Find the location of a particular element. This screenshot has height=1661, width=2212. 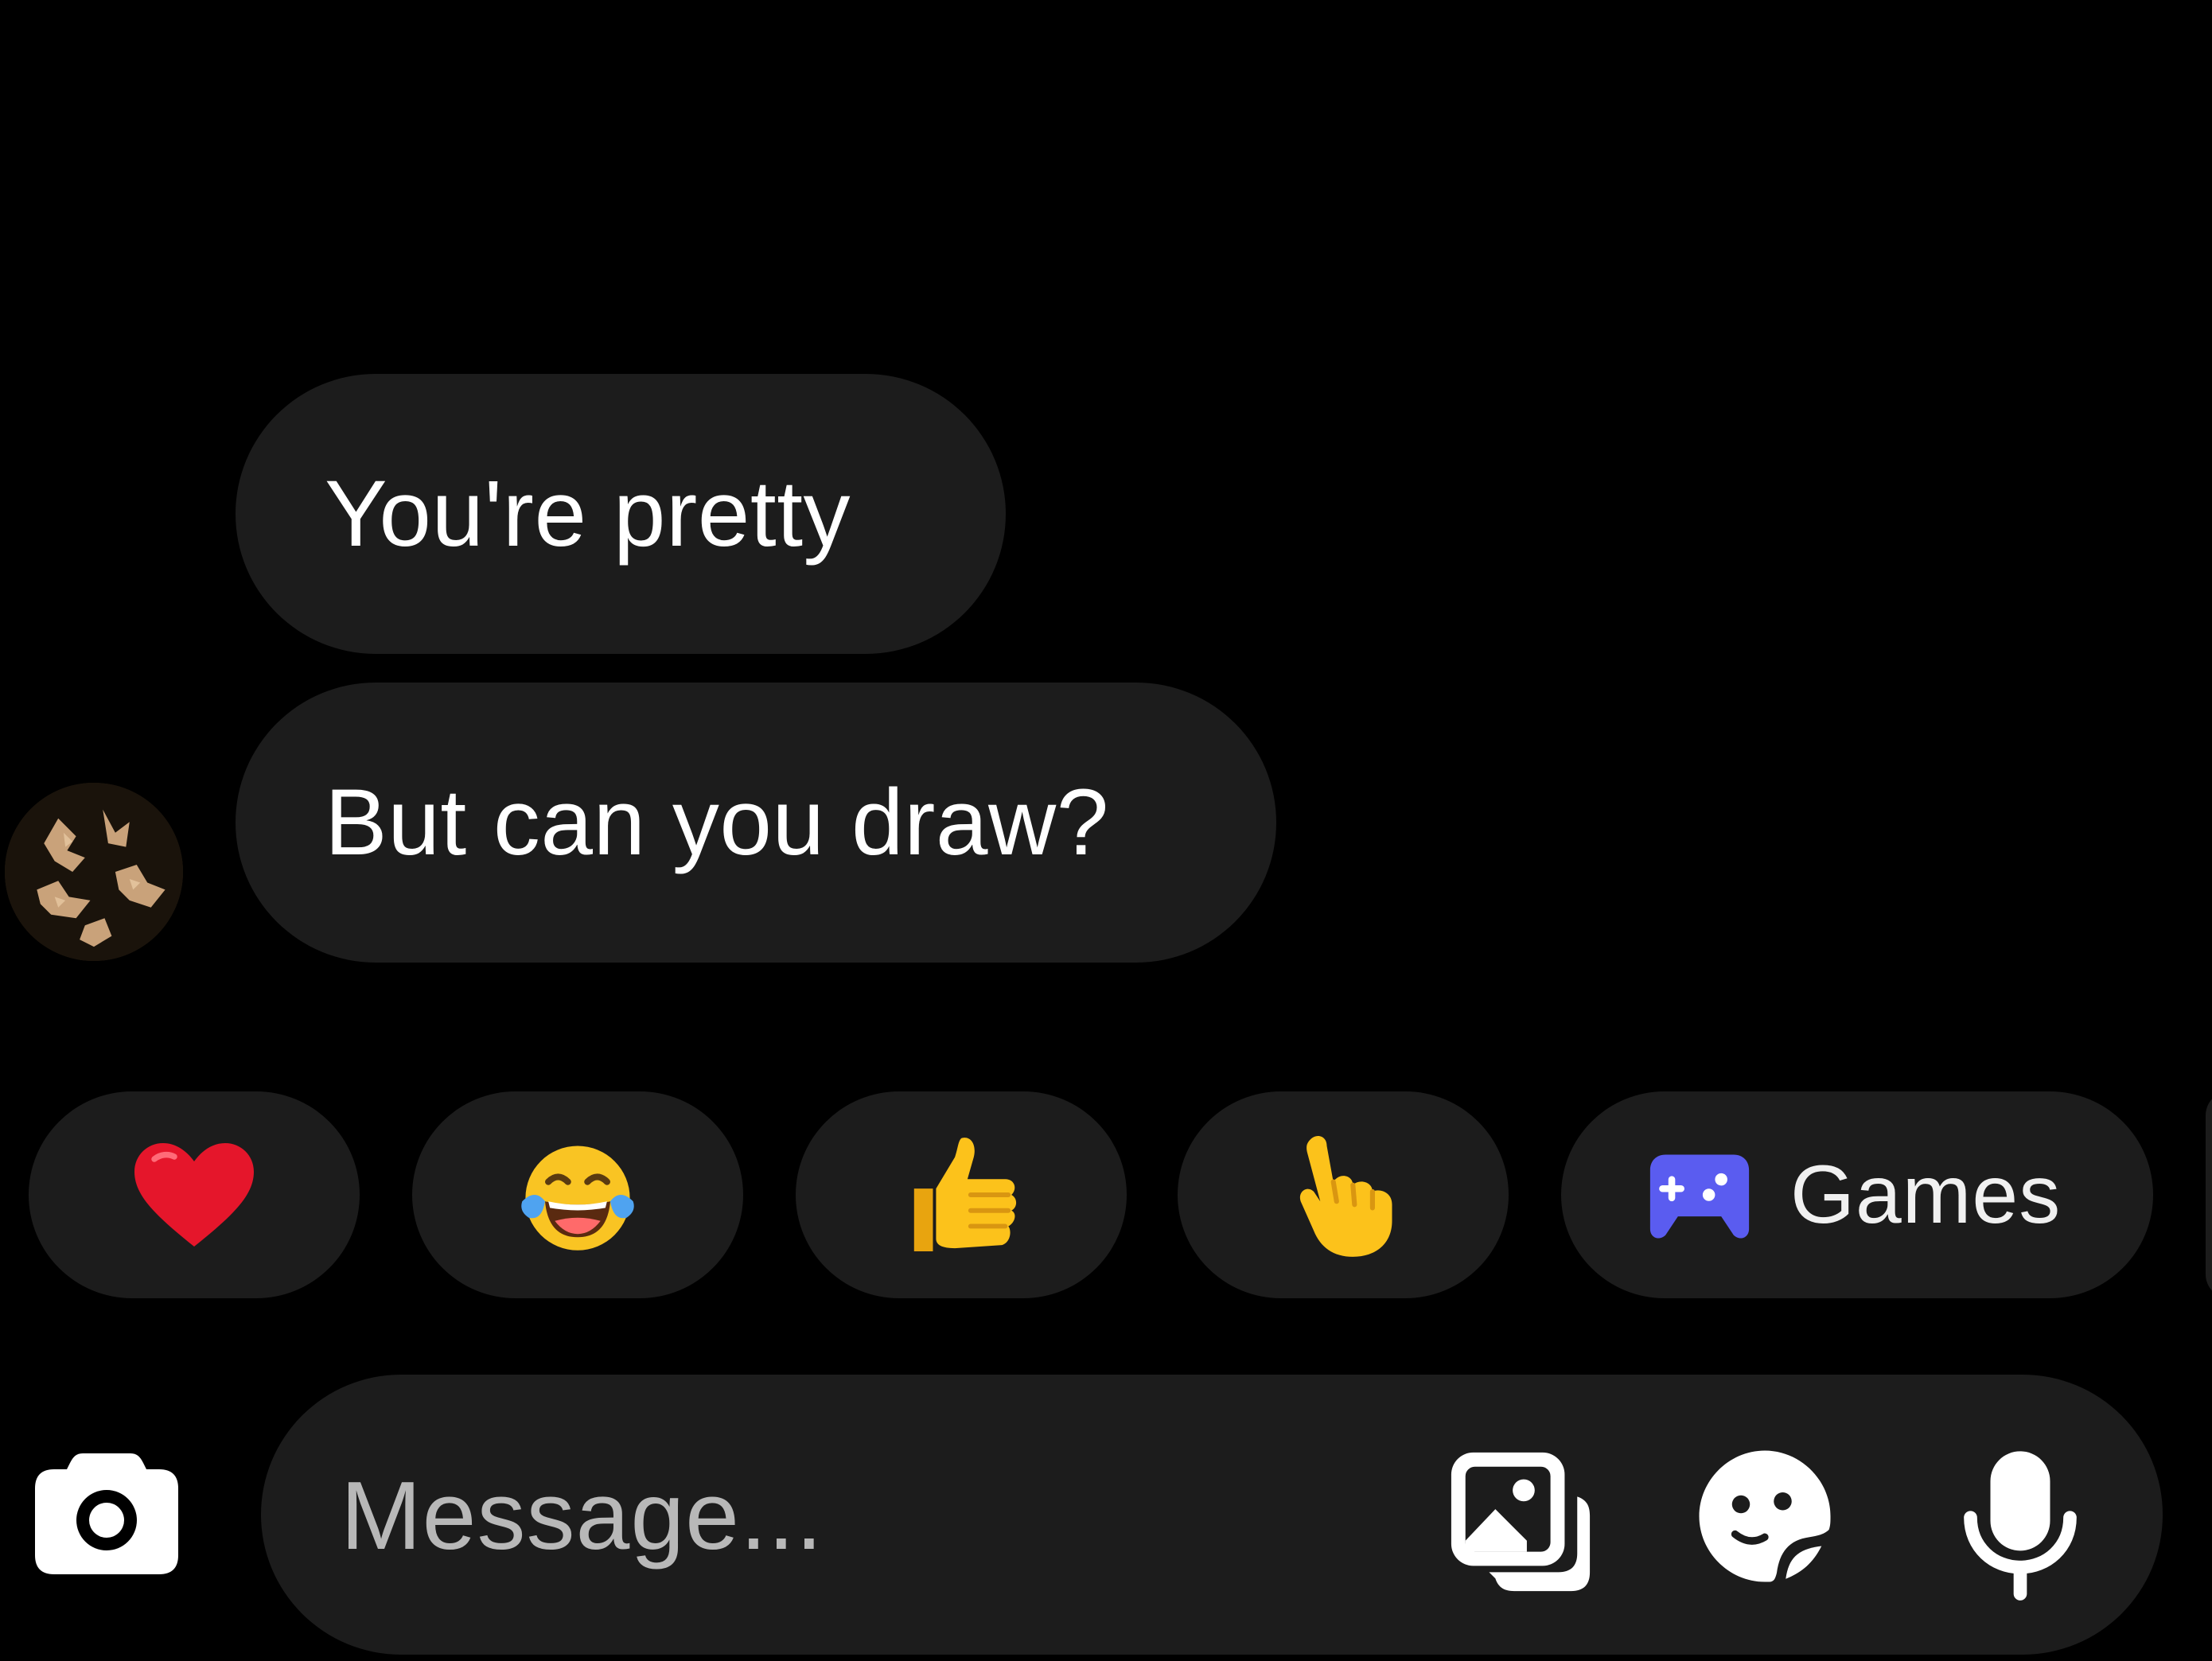

avatar is located at coordinates (94, 872).